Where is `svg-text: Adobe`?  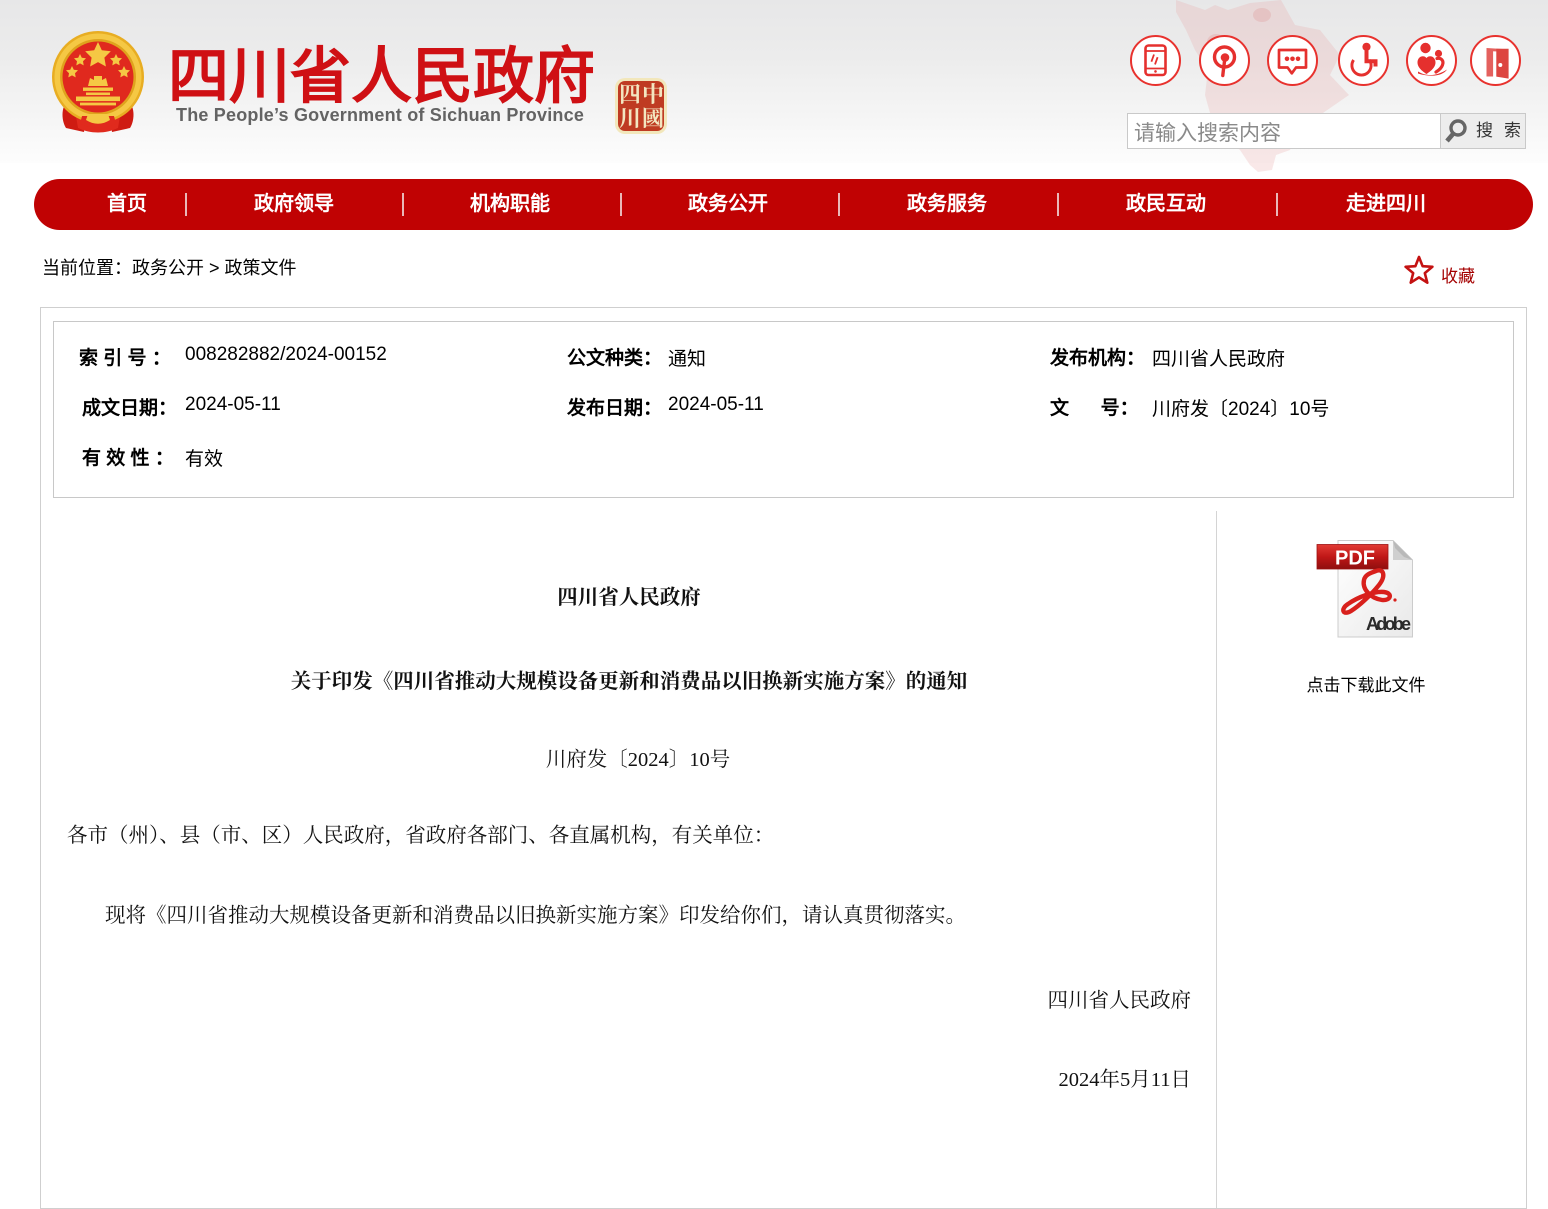
svg-text: Adobe is located at coordinates (1388, 624).